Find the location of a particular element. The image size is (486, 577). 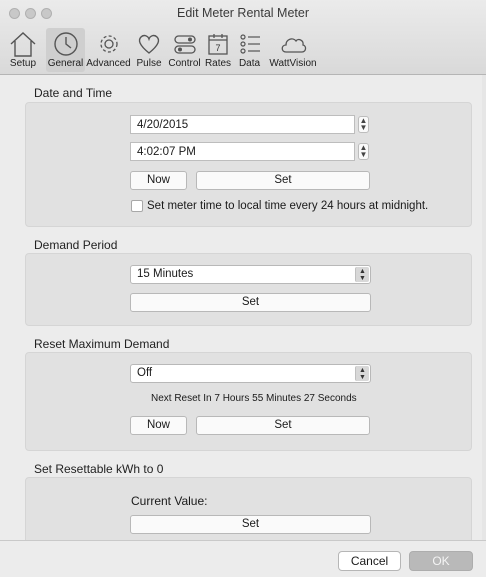

toolbar-control: Control is located at coordinates (184, 50).